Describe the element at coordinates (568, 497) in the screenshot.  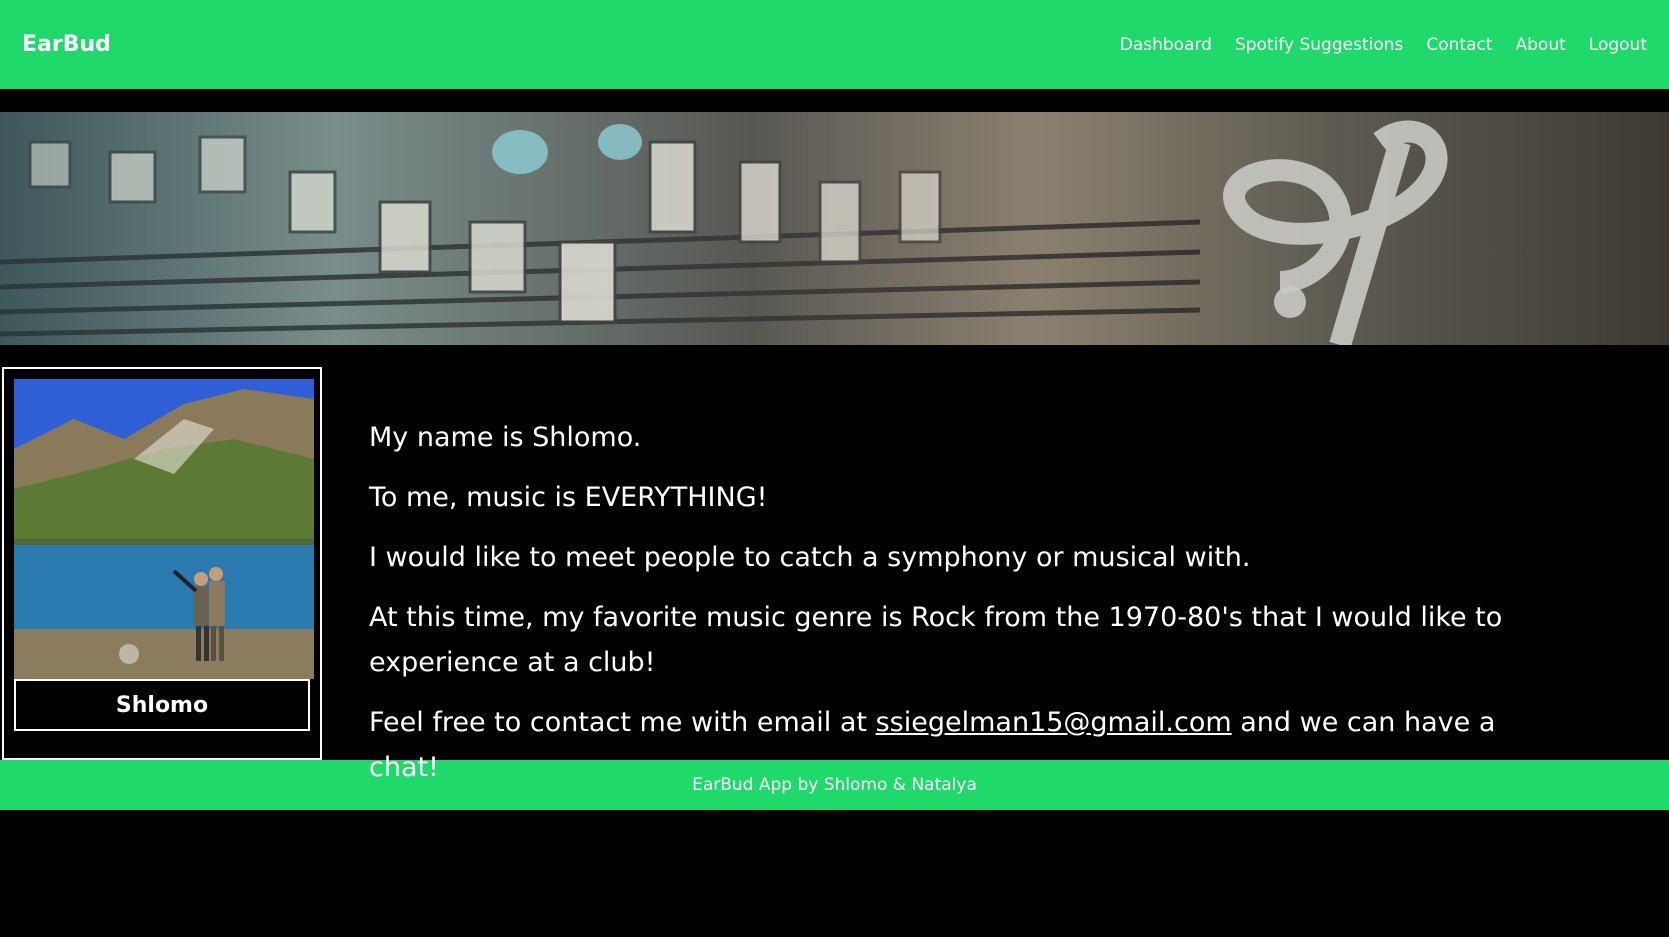
I see `bio-line-music: To me, music is EVERYTHING!` at that location.